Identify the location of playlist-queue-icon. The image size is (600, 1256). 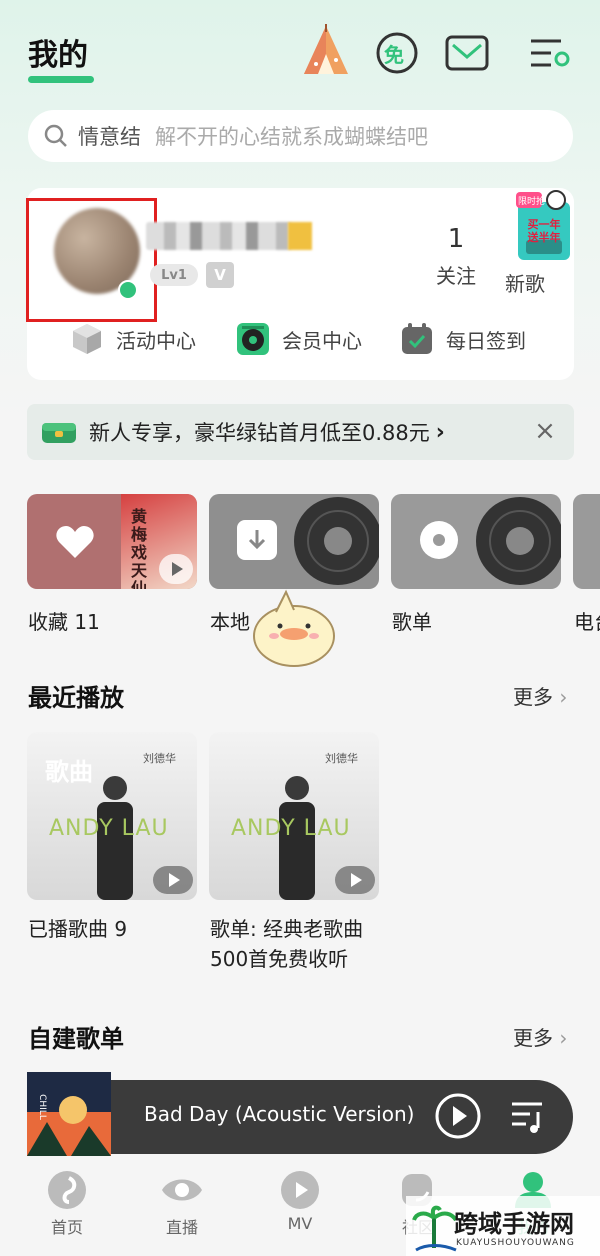
(527, 1117).